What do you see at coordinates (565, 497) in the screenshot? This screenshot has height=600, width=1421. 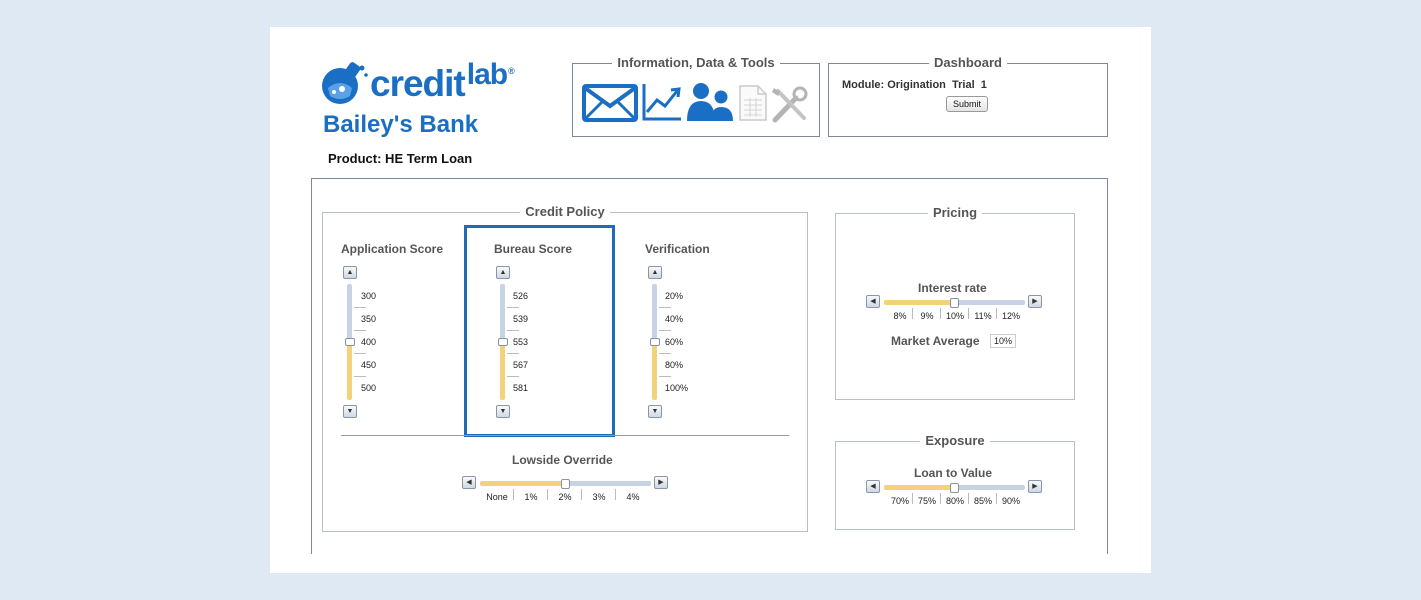 I see `lowside-override-tick: 2%` at bounding box center [565, 497].